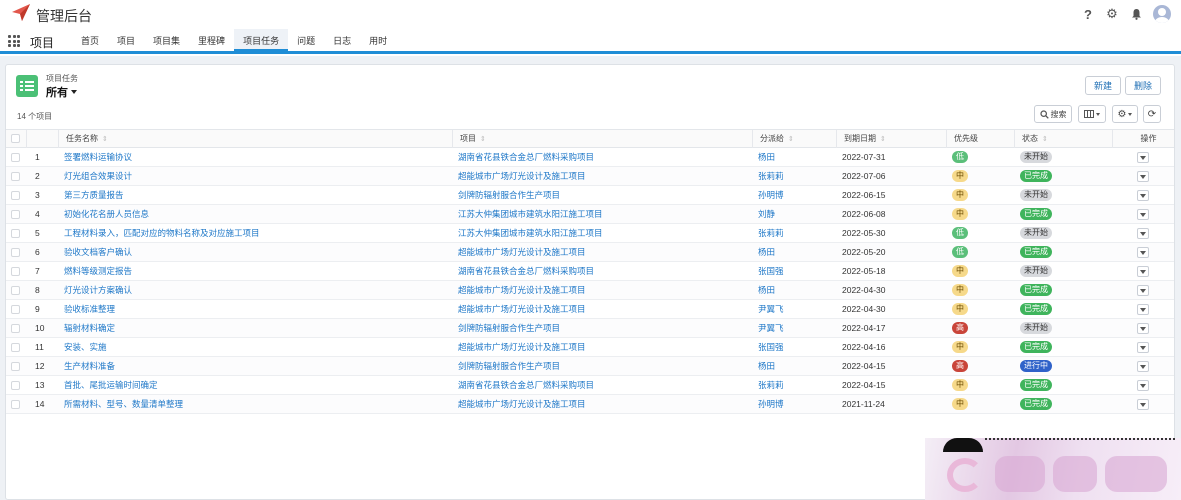 The image size is (1181, 500). What do you see at coordinates (98, 252) in the screenshot?
I see `task-name-link: 验收文档客户确认` at bounding box center [98, 252].